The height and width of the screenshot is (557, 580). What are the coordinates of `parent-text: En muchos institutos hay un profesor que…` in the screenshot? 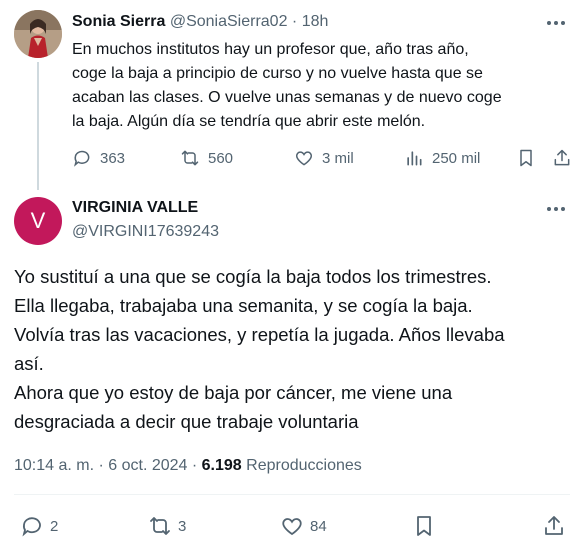 It's located at (287, 85).